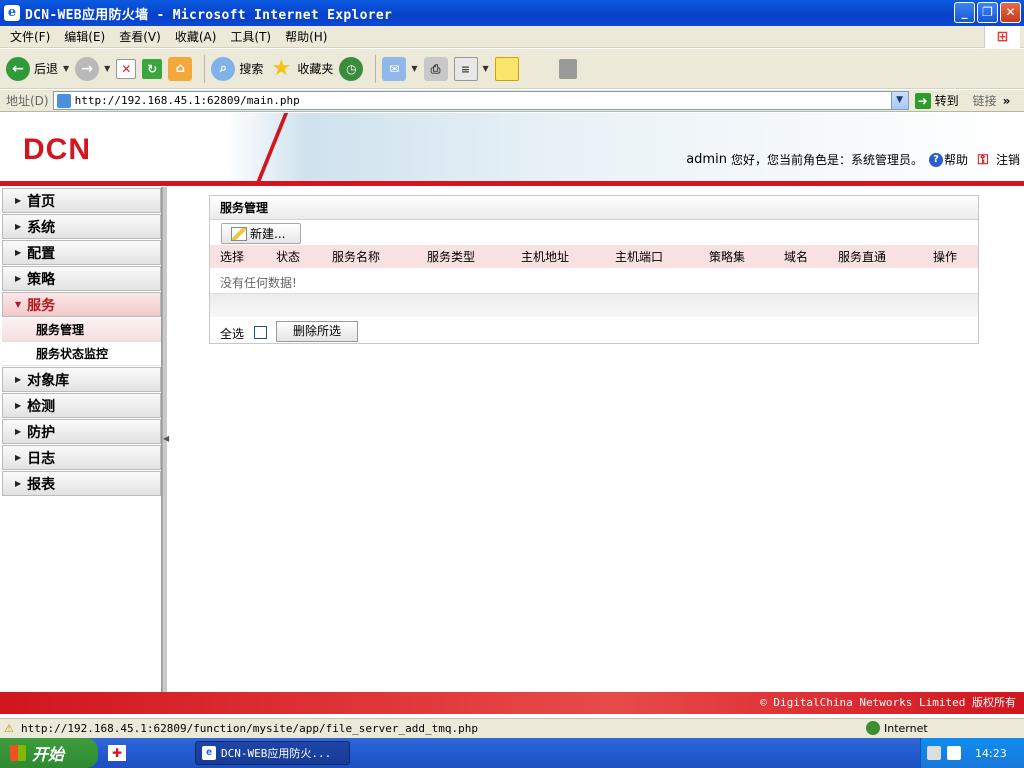 This screenshot has height=768, width=1024. I want to click on stop-icon: ✕, so click(126, 68).